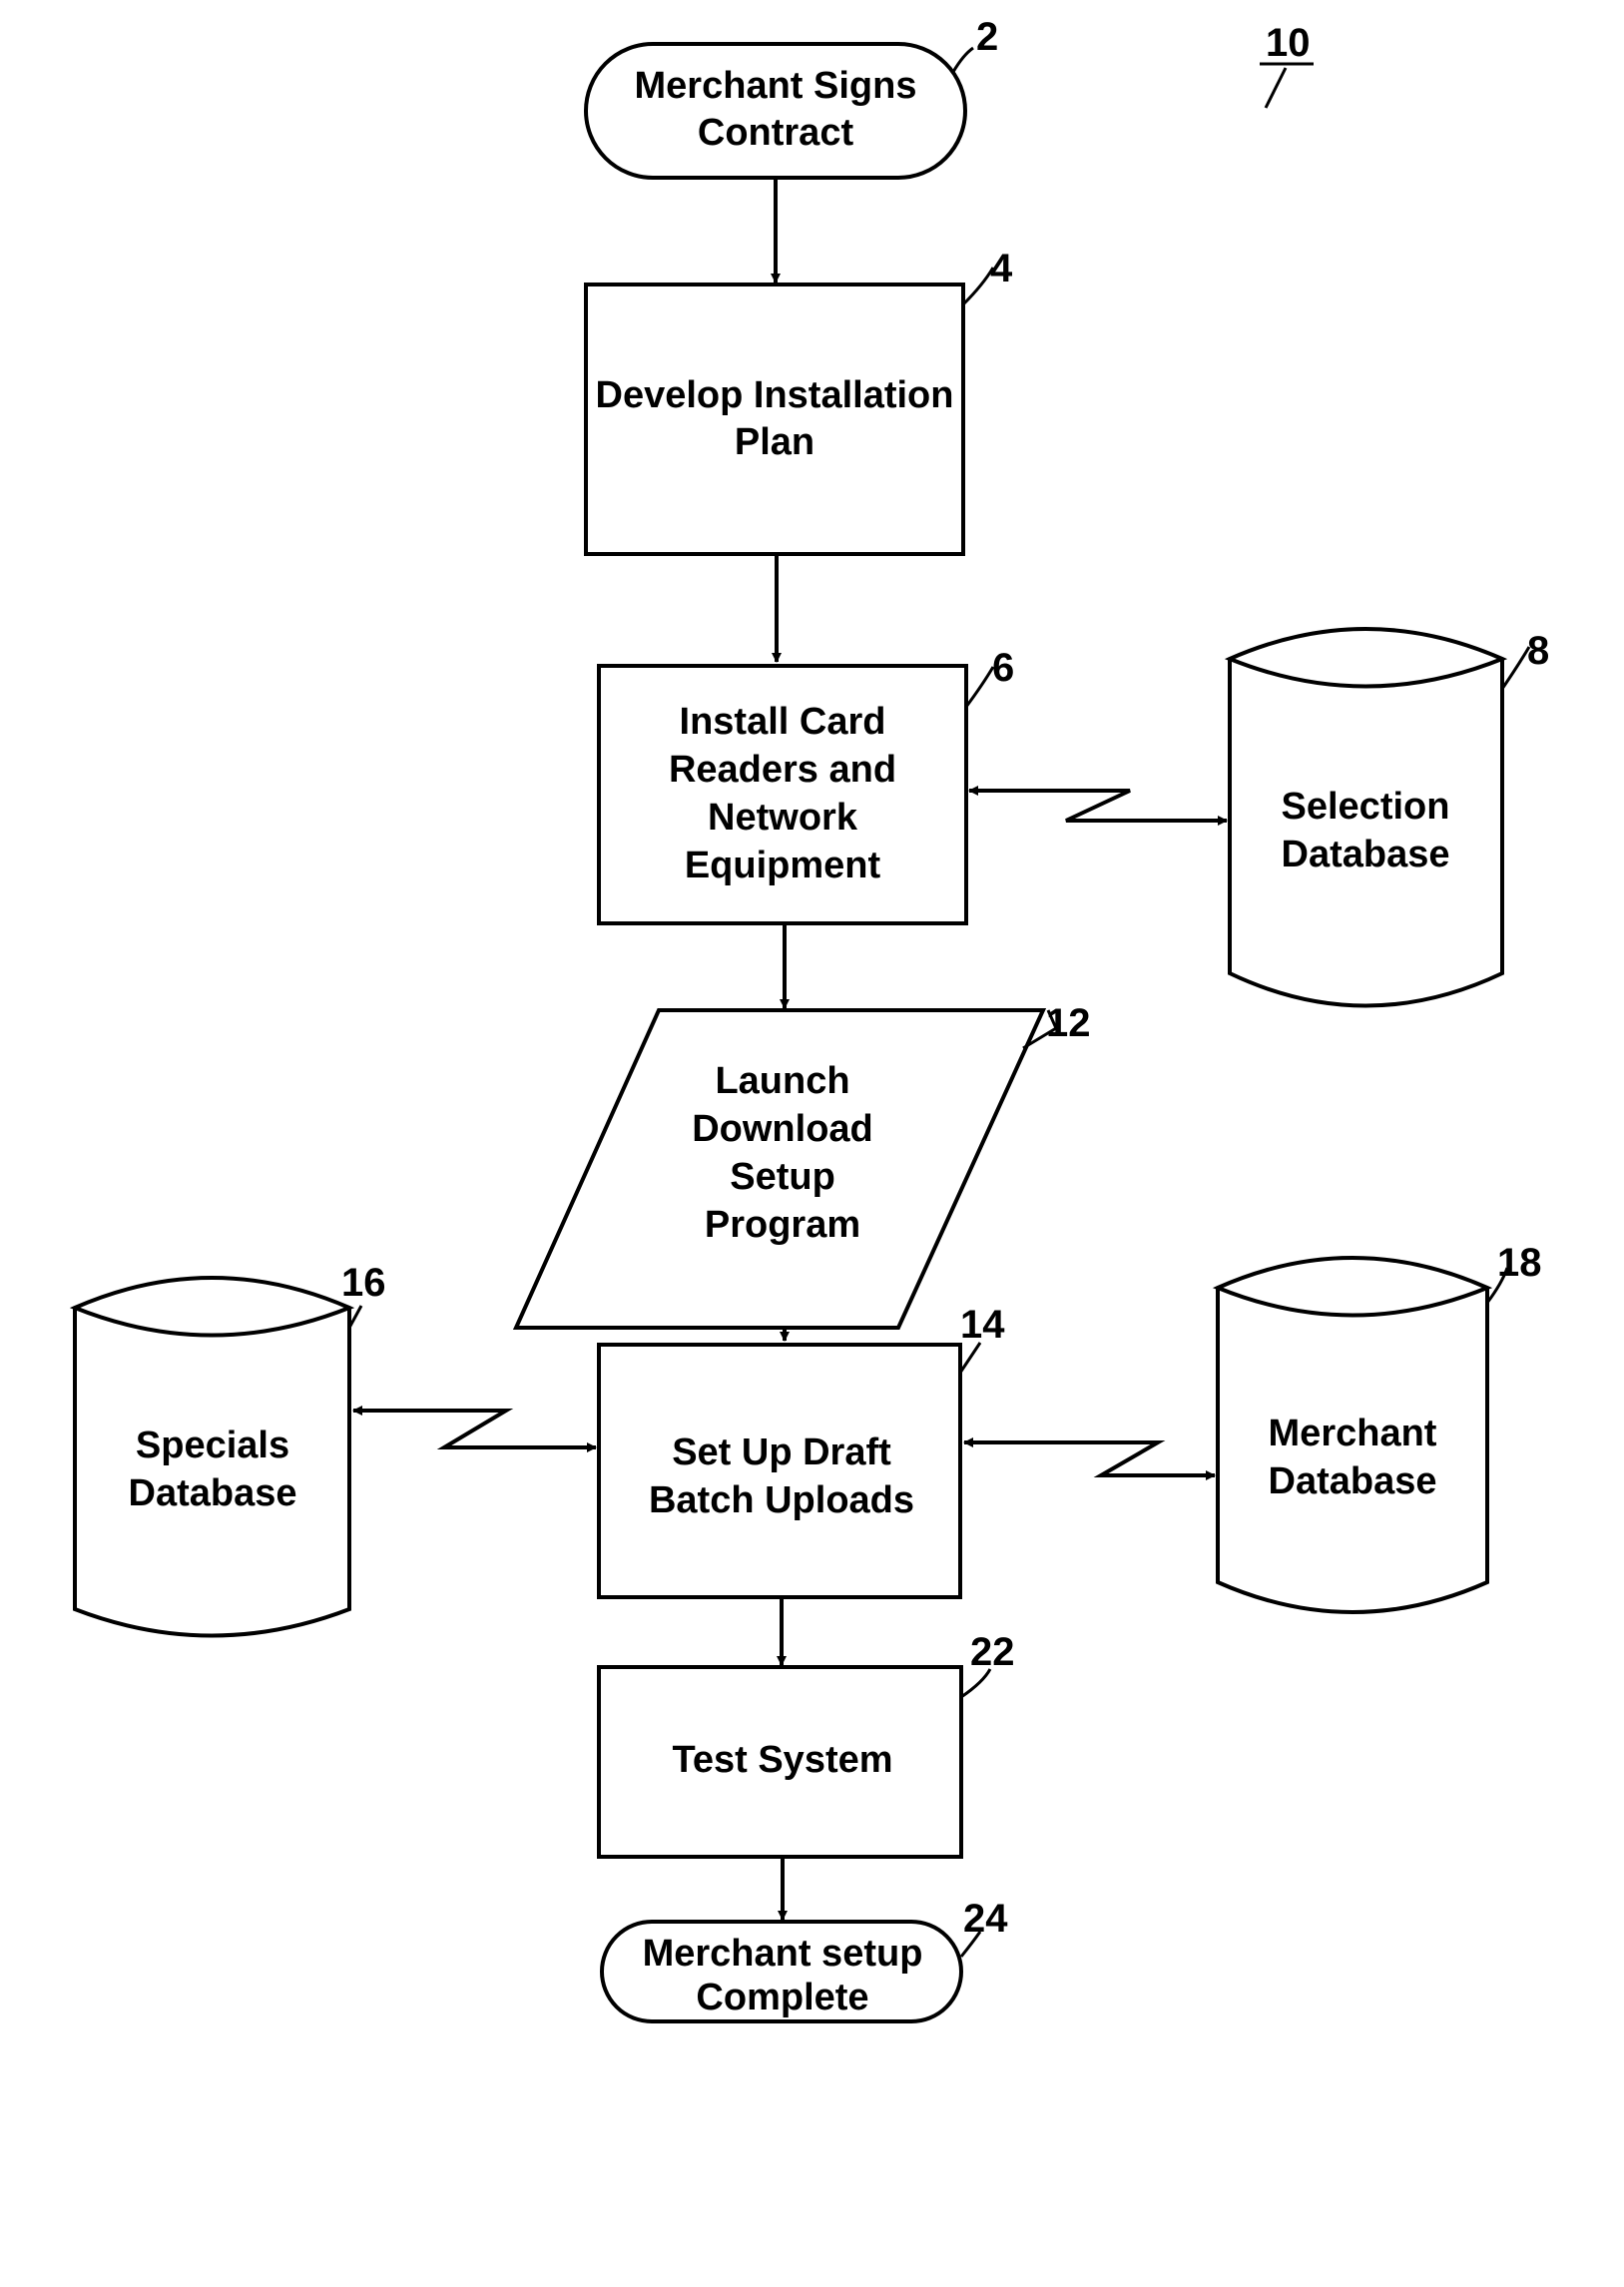  Describe the element at coordinates (783, 722) in the screenshot. I see `node-label-line: Install Card` at that location.